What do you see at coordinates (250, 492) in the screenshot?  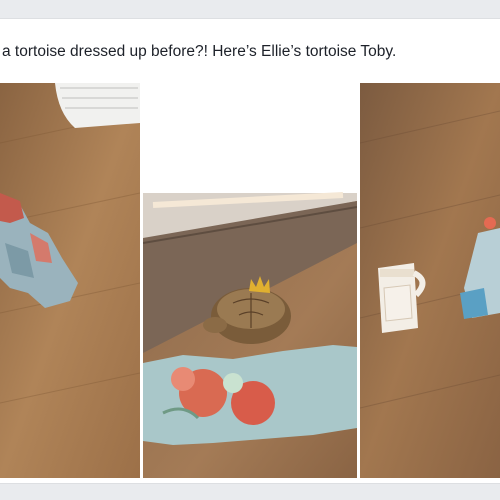 I see `bottom-strip` at bounding box center [250, 492].